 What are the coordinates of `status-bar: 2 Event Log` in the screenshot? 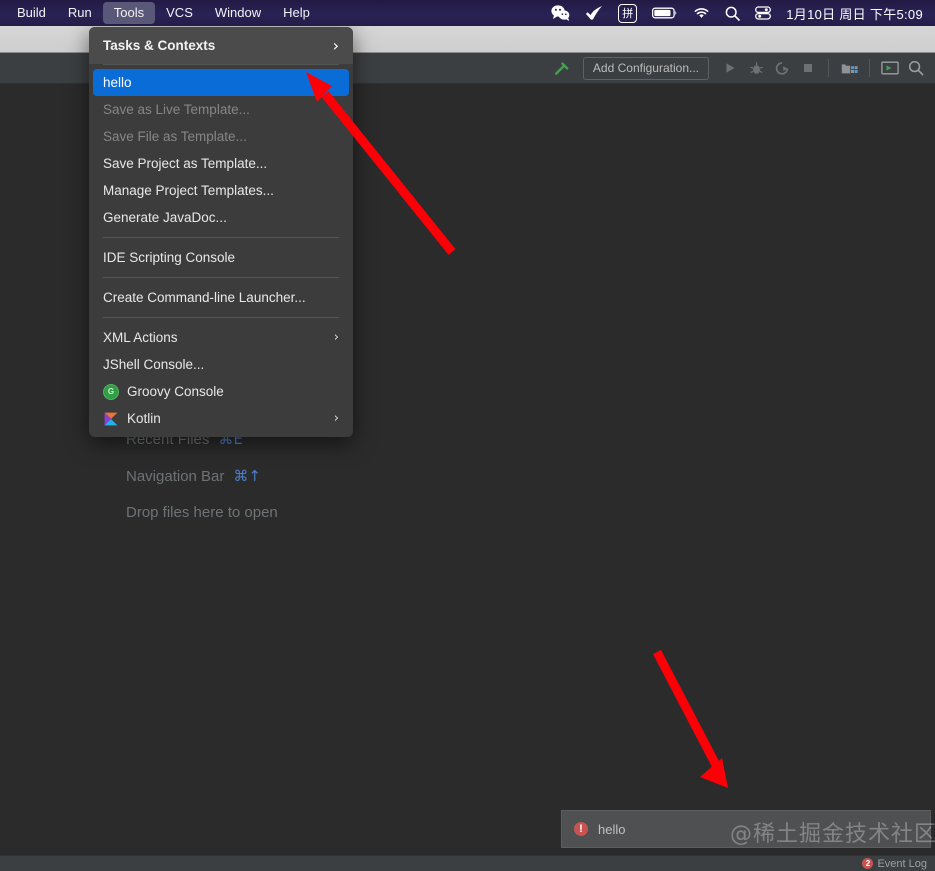 It's located at (467, 863).